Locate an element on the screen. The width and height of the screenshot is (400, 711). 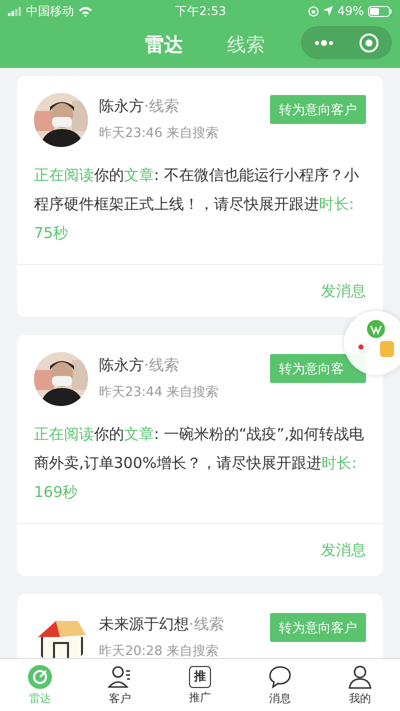
tab-bar-item: 雷达 is located at coordinates (40, 685).